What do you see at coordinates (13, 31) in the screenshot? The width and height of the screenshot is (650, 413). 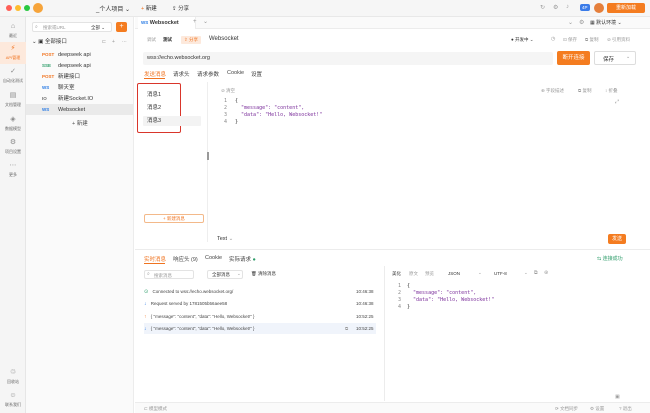 I see `nav-recent: ⌂最近` at bounding box center [13, 31].